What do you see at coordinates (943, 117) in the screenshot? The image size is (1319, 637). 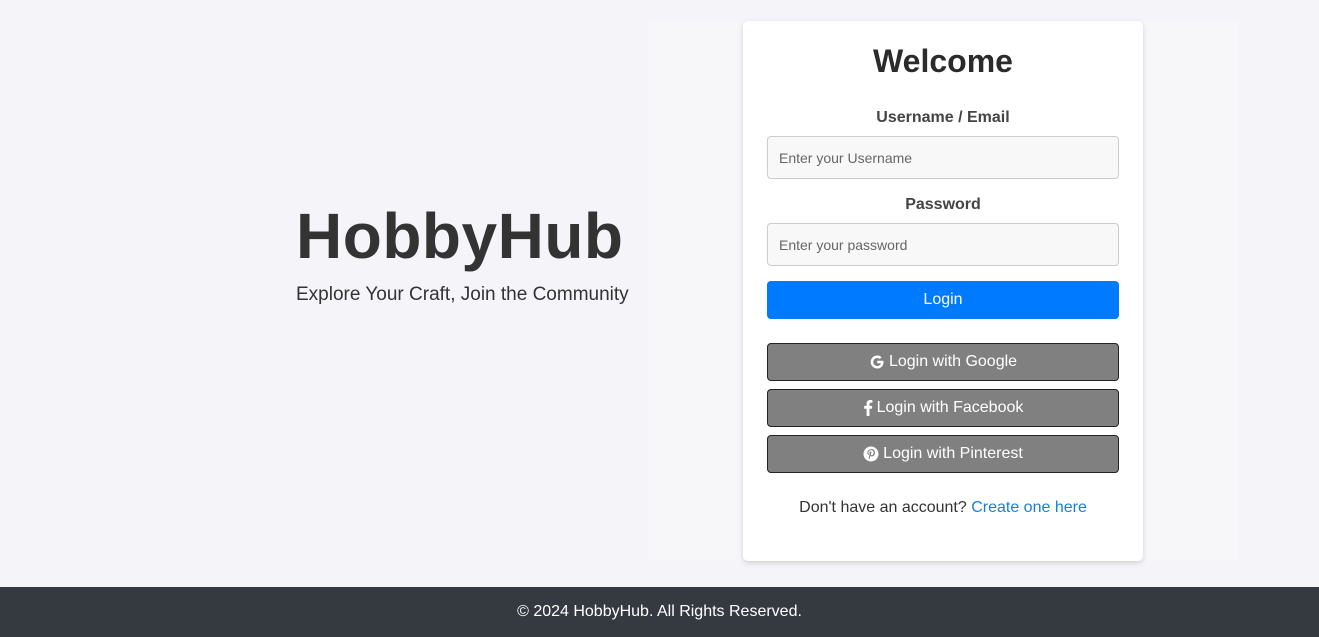 I see `username-label: Username / Email` at bounding box center [943, 117].